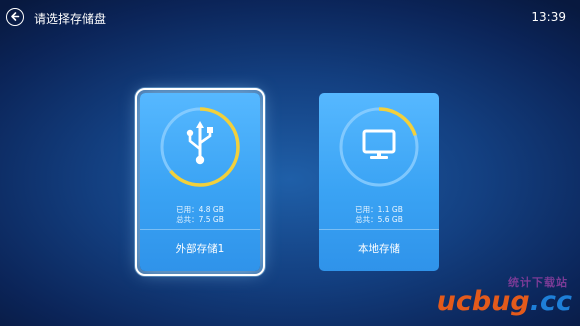 The height and width of the screenshot is (326, 580). I want to click on watermark-title: ucbug.cc, so click(504, 301).